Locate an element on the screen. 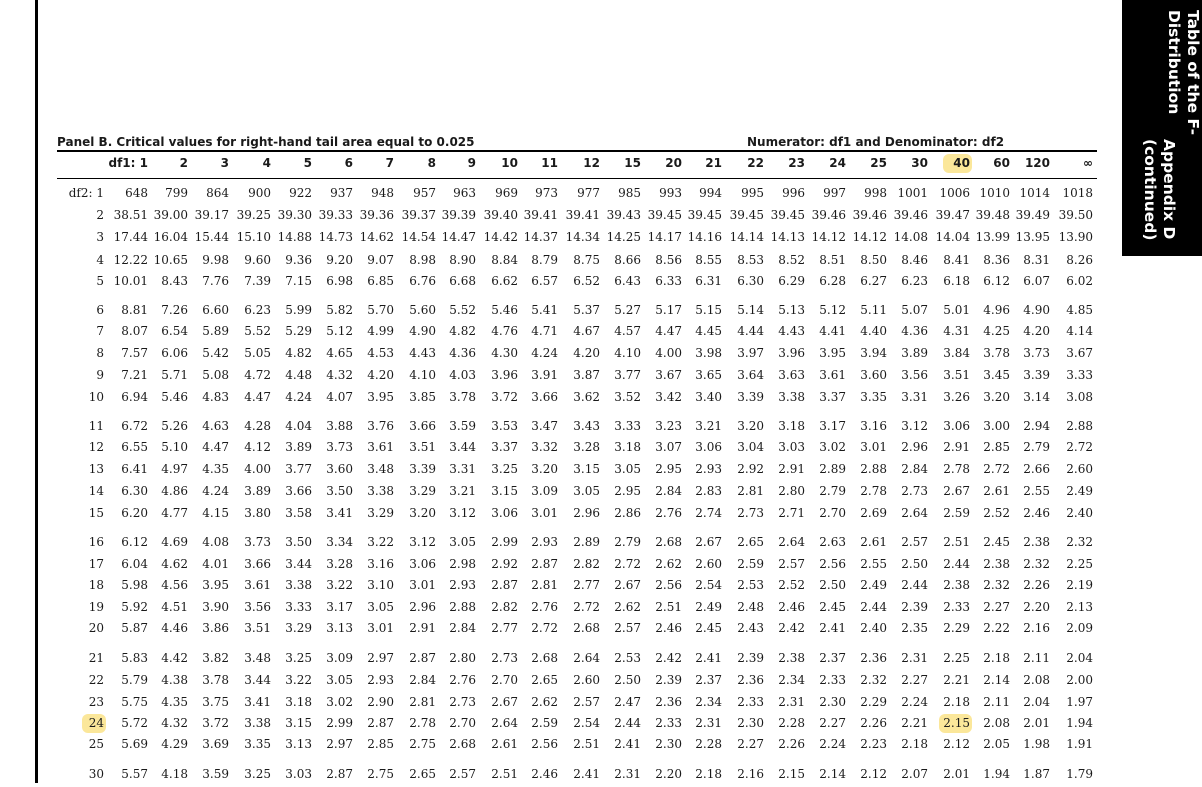 The image size is (1202, 787). table-cell: 2.68 is located at coordinates (462, 744).